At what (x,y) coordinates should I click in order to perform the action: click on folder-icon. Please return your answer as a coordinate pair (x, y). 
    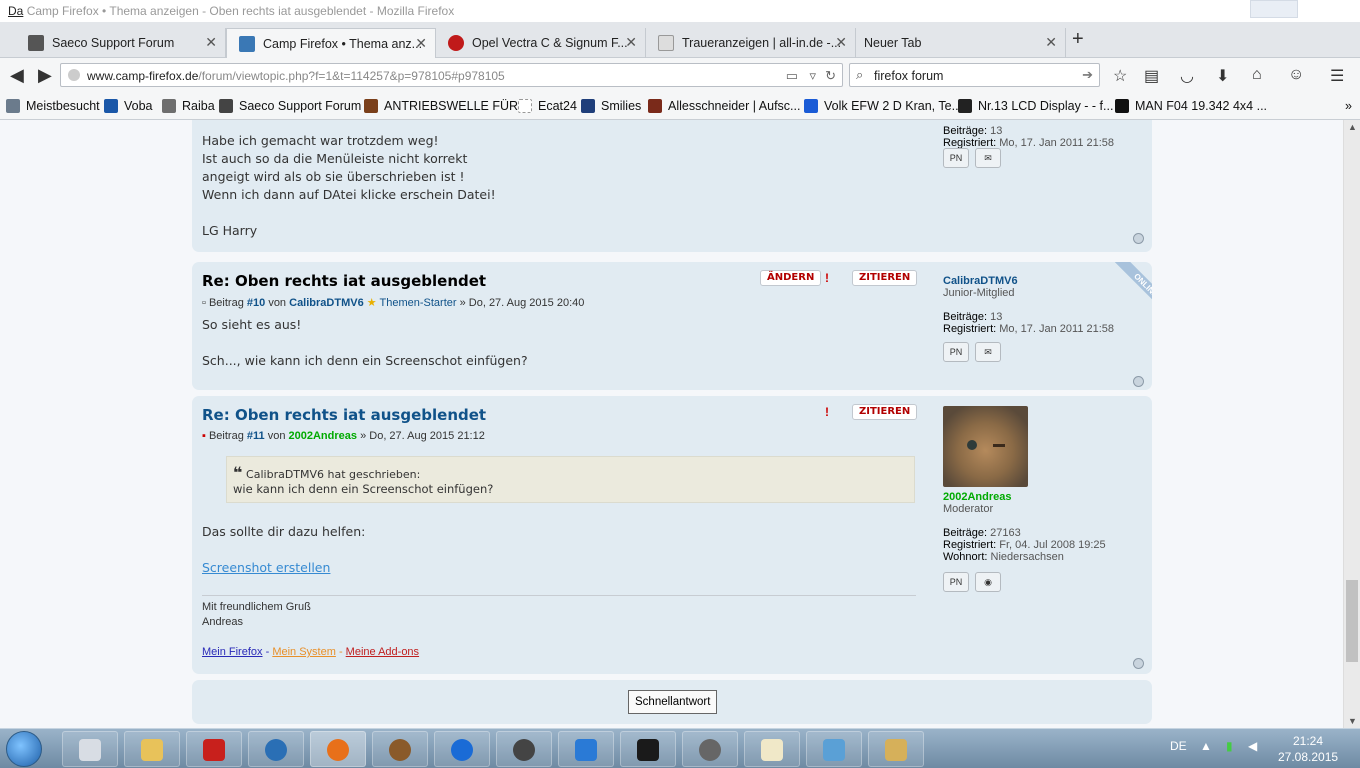
    Looking at the image, I should click on (152, 750).